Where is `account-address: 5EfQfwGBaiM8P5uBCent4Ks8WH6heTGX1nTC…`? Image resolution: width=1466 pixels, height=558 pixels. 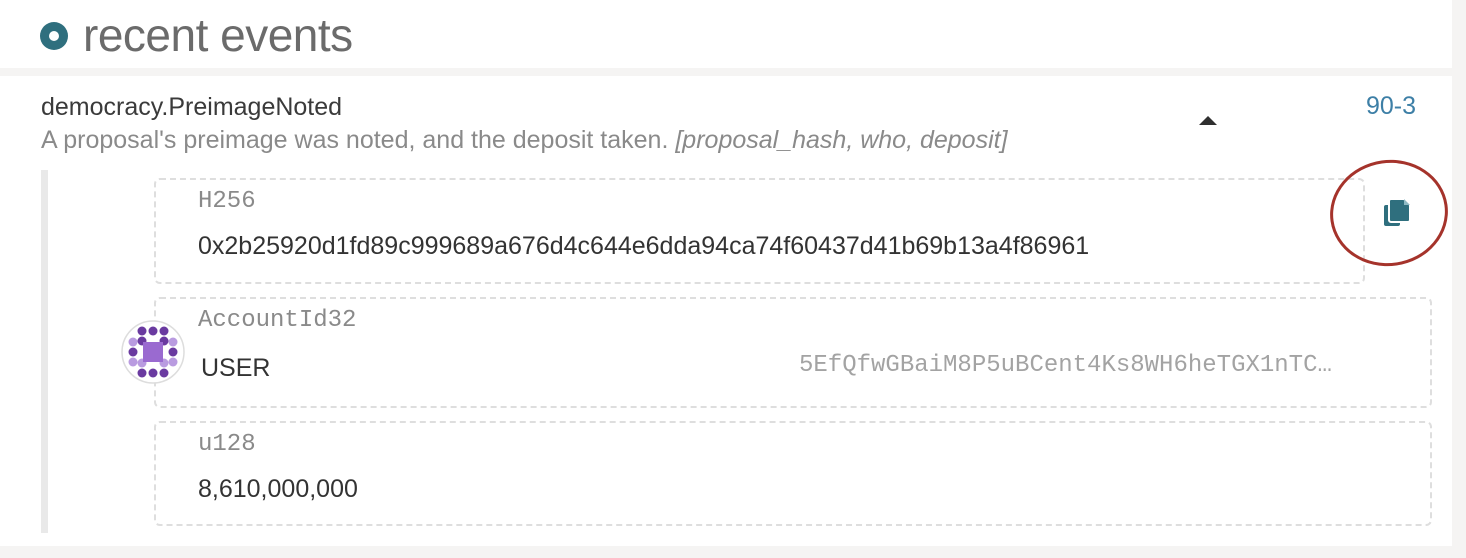 account-address: 5EfQfwGBaiM8P5uBCent4Ks8WH6heTGX1nTC… is located at coordinates (1065, 365).